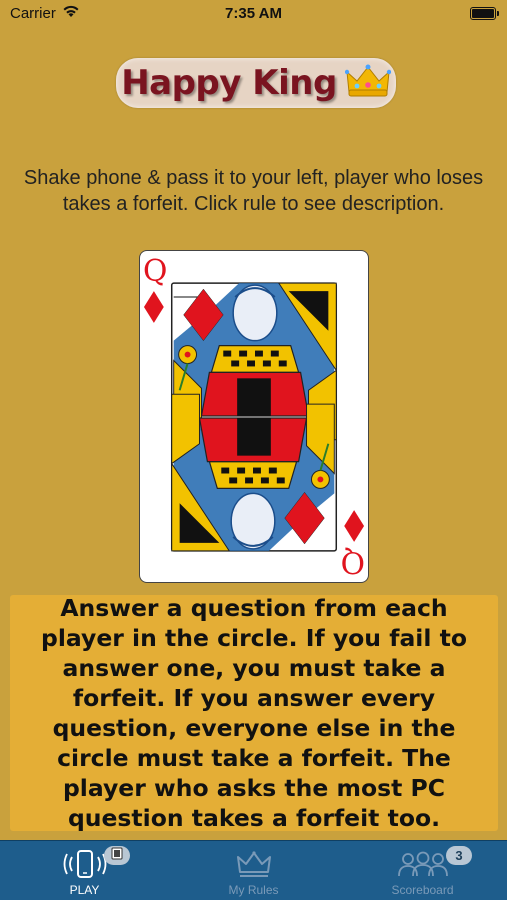 The height and width of the screenshot is (900, 507). What do you see at coordinates (422, 890) in the screenshot?
I see `tab-scoreboard-label: Scoreboard` at bounding box center [422, 890].